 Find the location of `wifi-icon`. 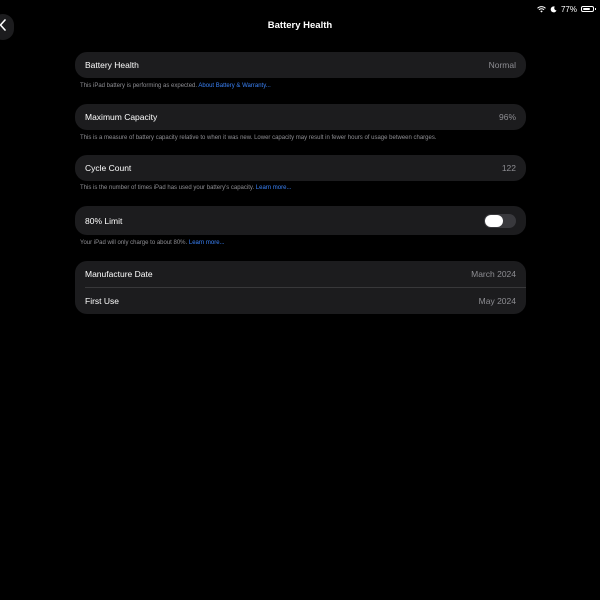

wifi-icon is located at coordinates (541, 9).